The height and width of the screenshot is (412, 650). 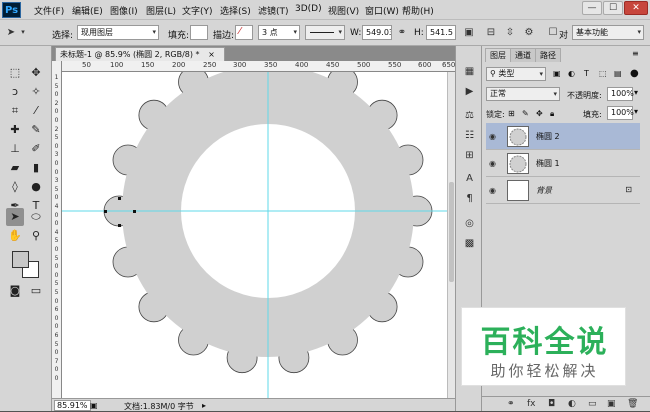 I want to click on tab-channels: 通道, so click(x=523, y=55).